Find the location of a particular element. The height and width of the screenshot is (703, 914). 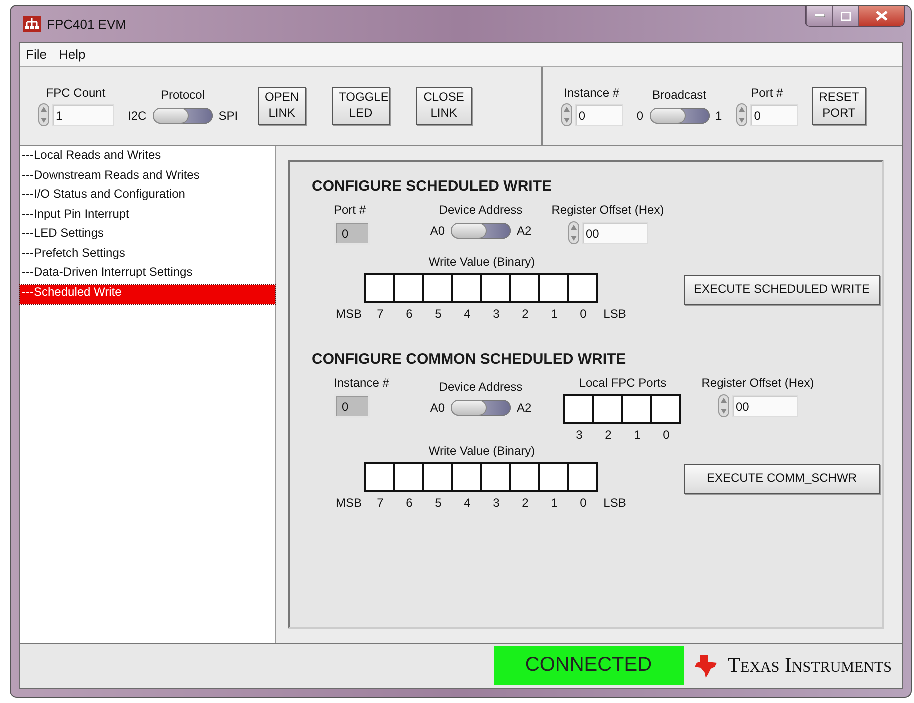

minimize-icon is located at coordinates (819, 16).